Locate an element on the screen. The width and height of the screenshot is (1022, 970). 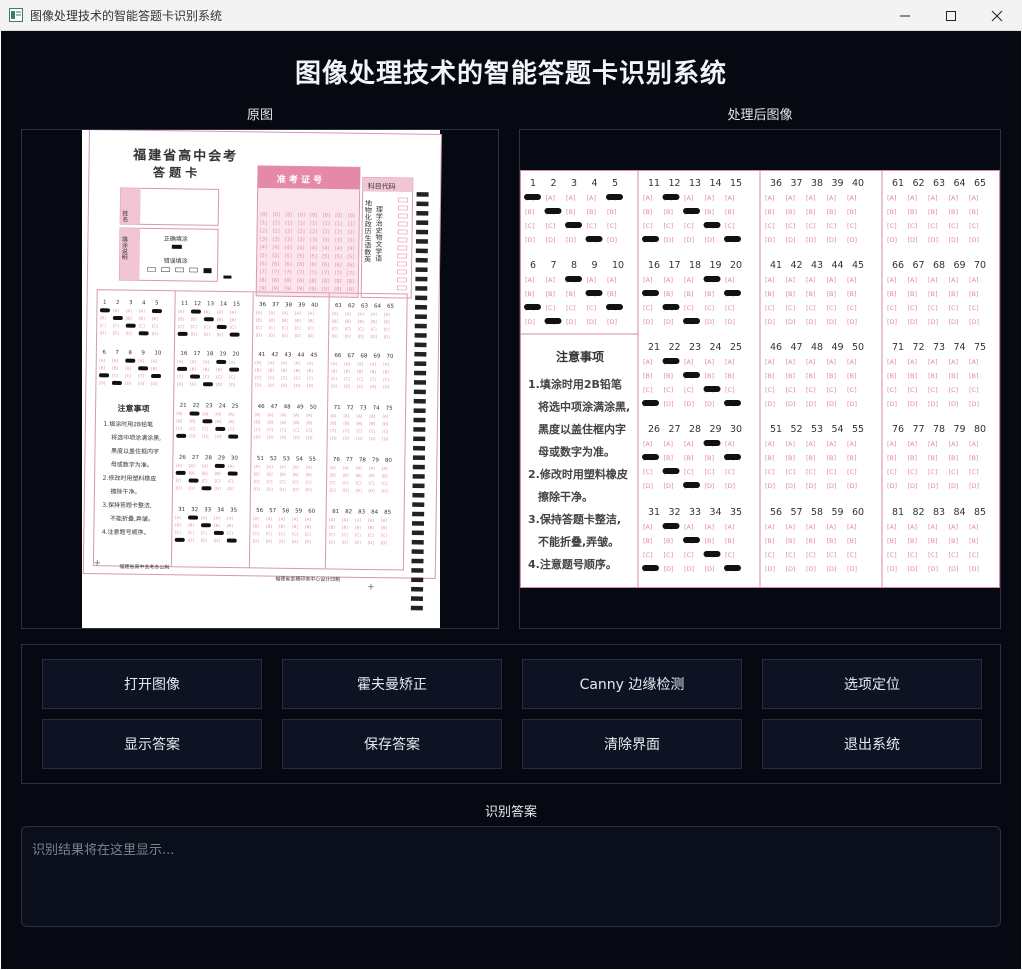
maximize-button is located at coordinates (951, 15).